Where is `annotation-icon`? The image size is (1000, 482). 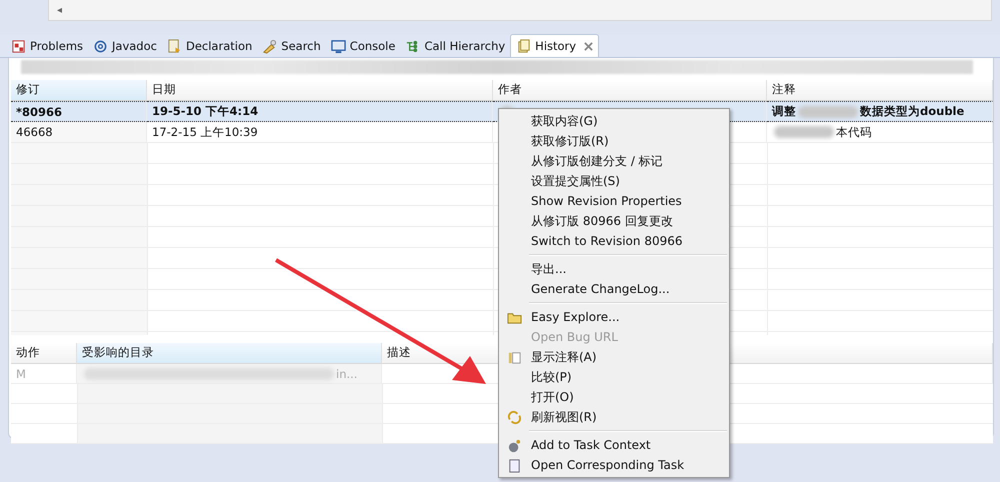
annotation-icon is located at coordinates (514, 357).